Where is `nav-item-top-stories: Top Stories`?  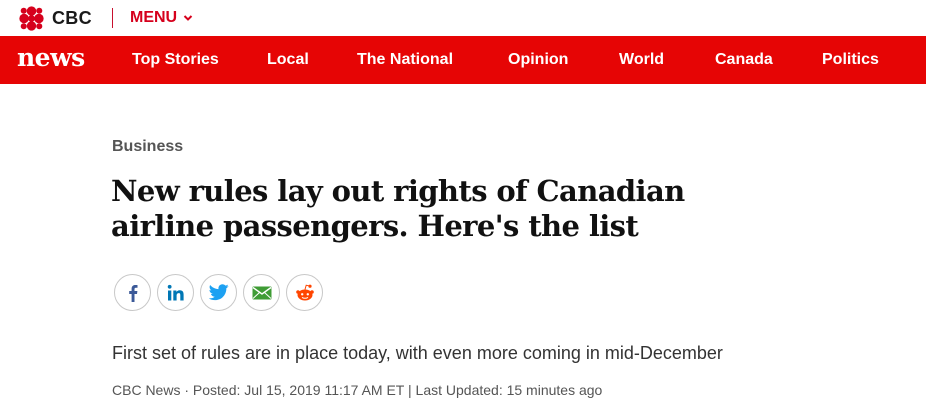
nav-item-top-stories: Top Stories is located at coordinates (175, 60).